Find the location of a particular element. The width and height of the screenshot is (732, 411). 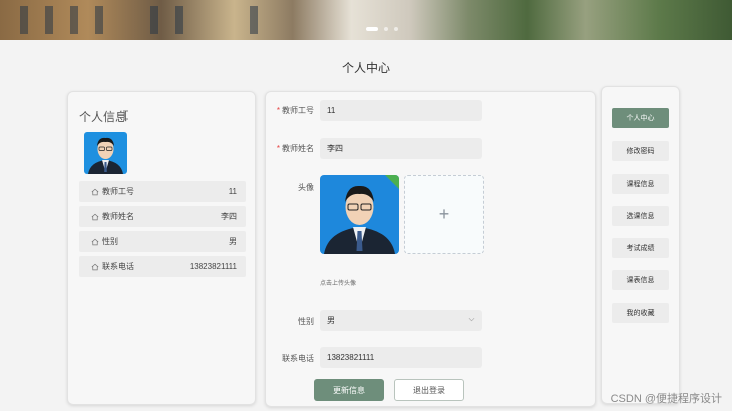

side-nav: 个人中心 修改密码 课程信息 选课信息 考试成绩 课表信息 我的收藏 is located at coordinates (640, 245).